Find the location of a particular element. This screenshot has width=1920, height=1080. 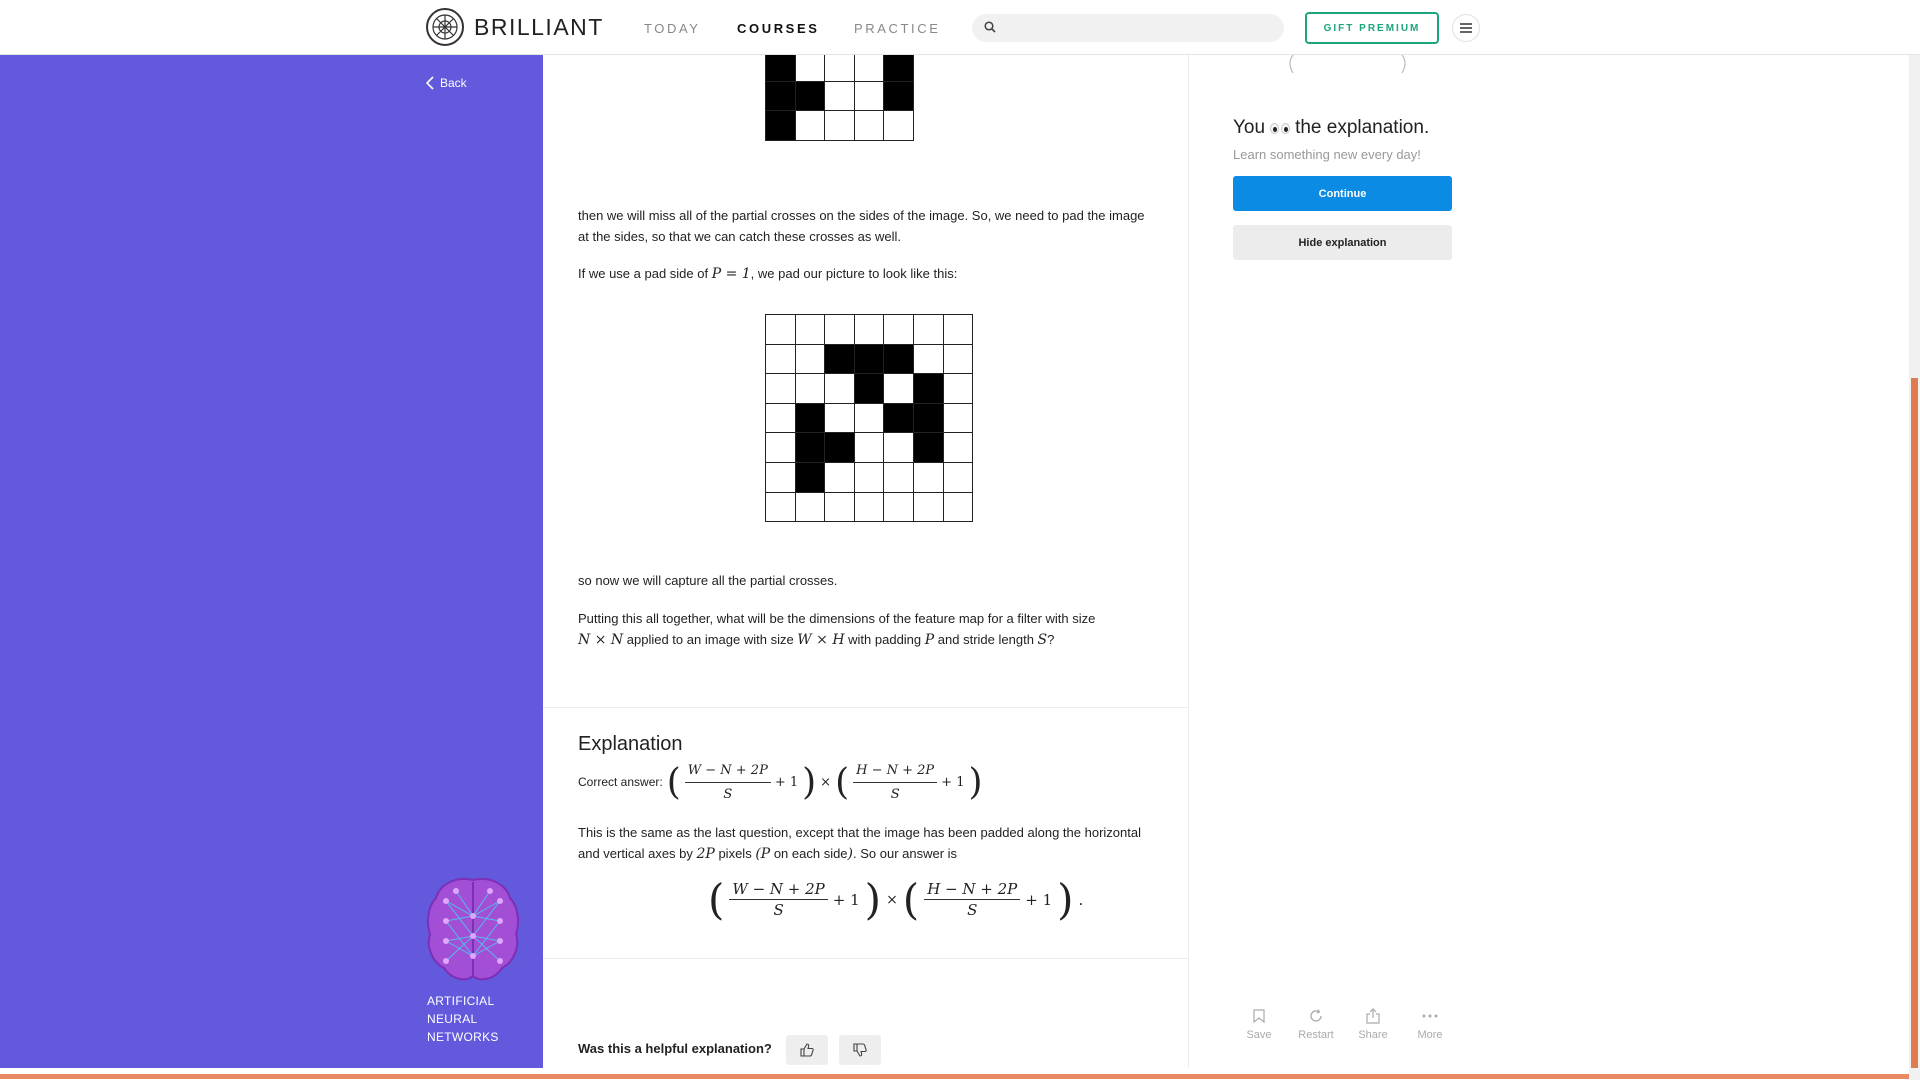

share-action: Share is located at coordinates (1373, 1023).